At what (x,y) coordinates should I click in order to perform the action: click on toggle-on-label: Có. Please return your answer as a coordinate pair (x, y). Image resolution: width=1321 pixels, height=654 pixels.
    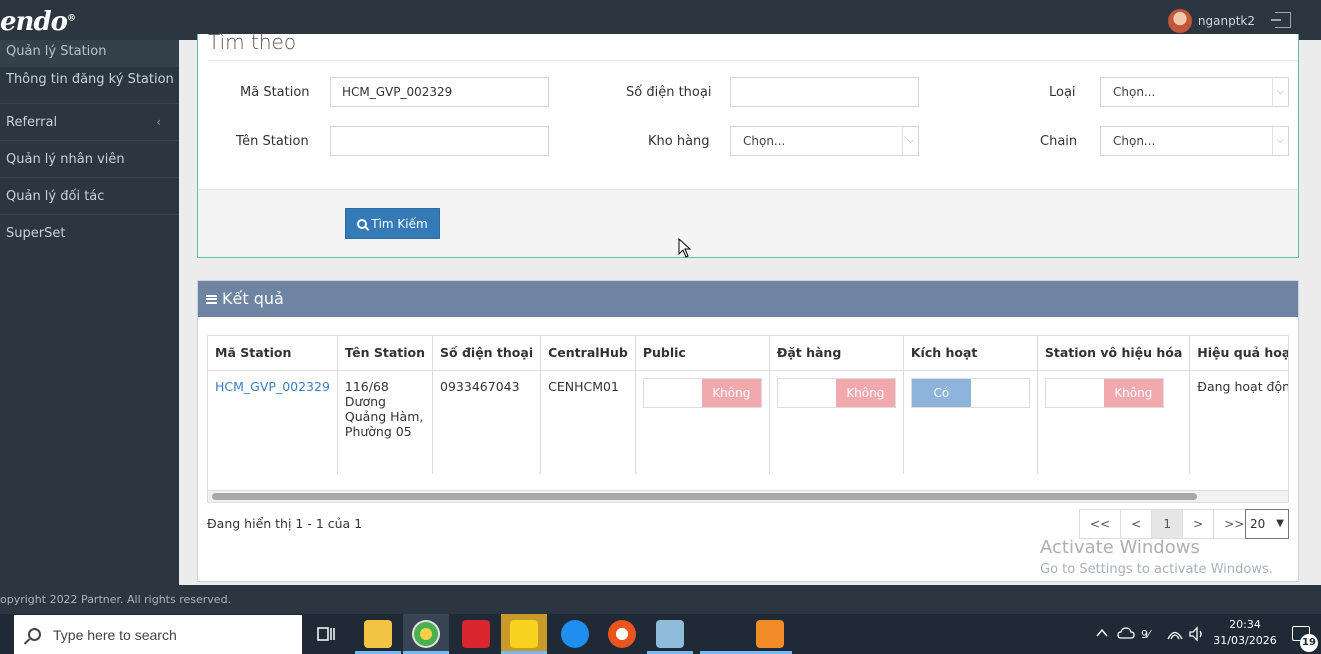
    Looking at the image, I should click on (941, 392).